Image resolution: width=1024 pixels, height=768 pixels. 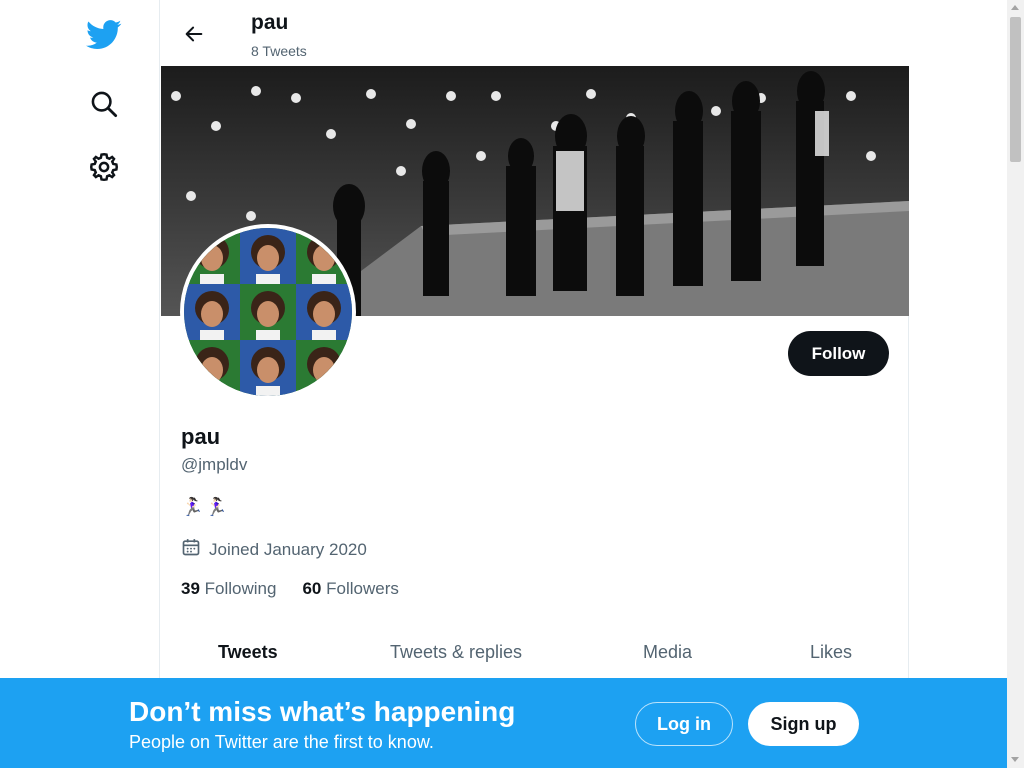 What do you see at coordinates (205, 507) in the screenshot?
I see `profile-bio: 🏃🏻‍♀️🏃🏻‍♀️` at bounding box center [205, 507].